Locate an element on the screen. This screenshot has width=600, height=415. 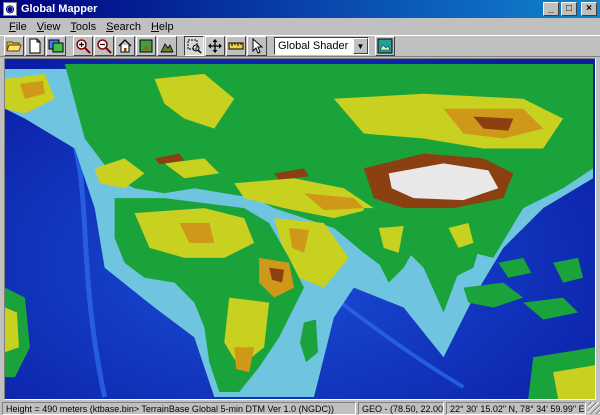
shader-select: Global Shader ▼ is located at coordinates (321, 46).